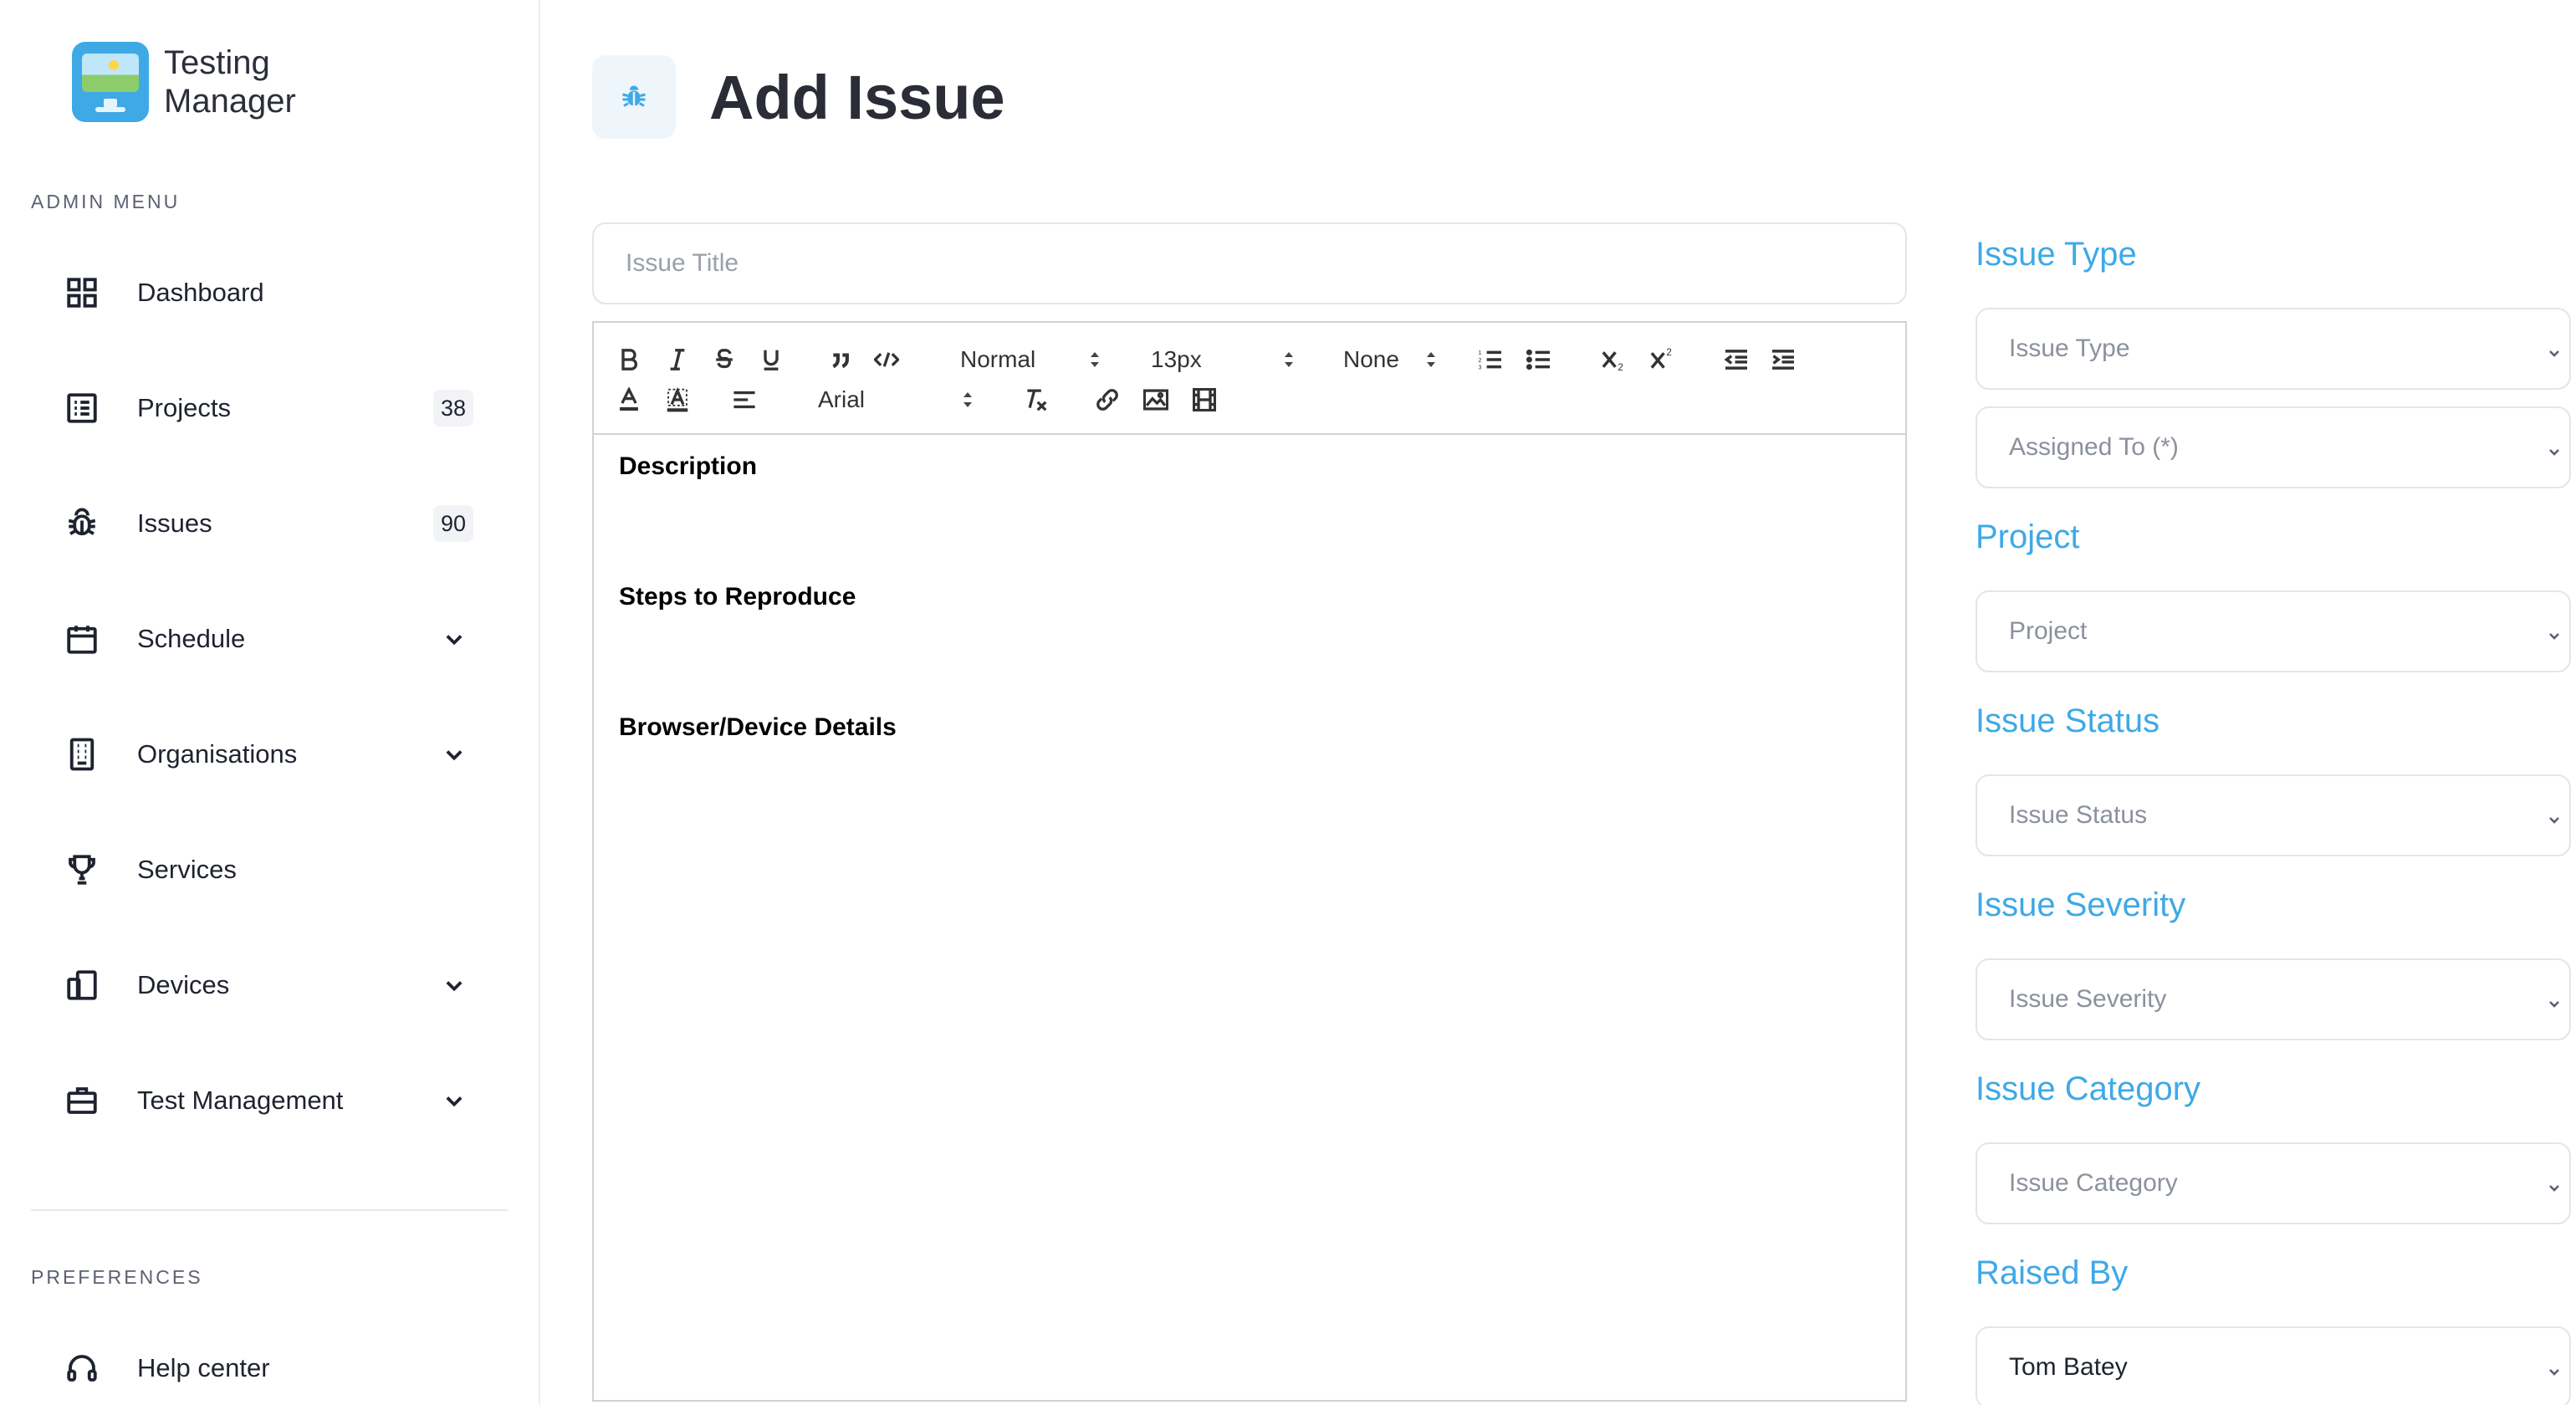  Describe the element at coordinates (744, 399) in the screenshot. I see `align-icon` at that location.